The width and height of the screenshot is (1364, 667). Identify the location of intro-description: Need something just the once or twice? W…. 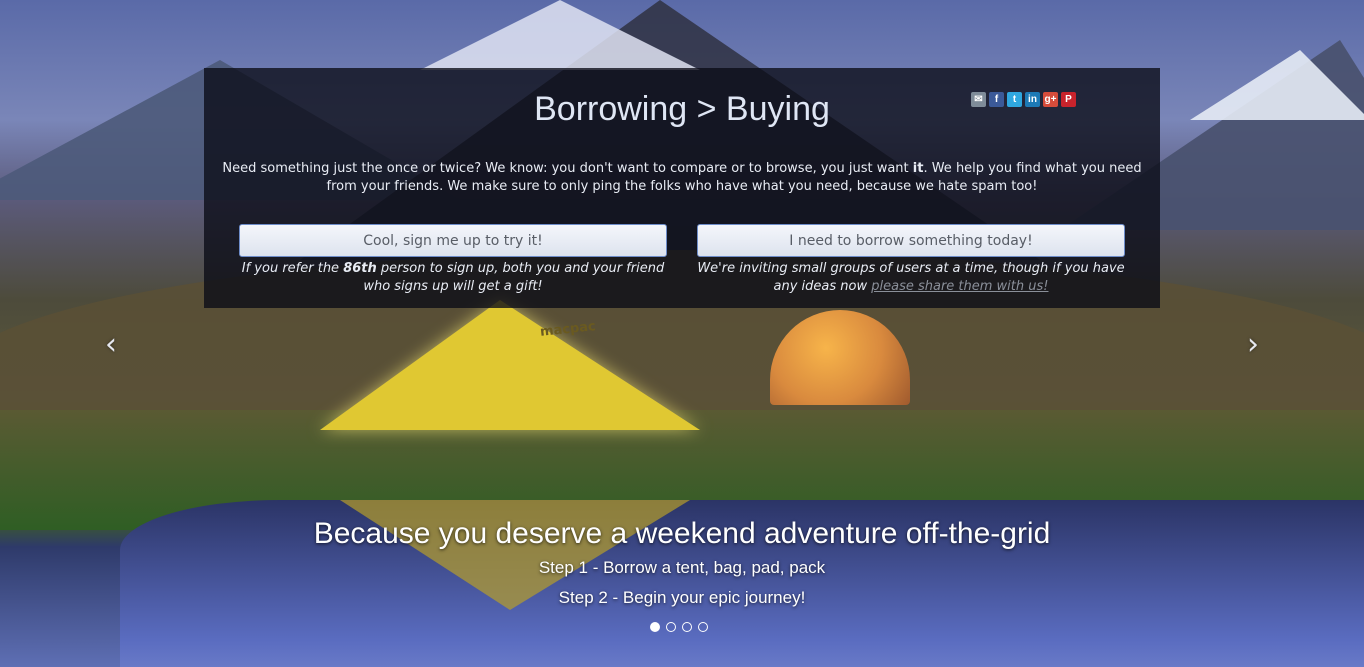
(682, 178).